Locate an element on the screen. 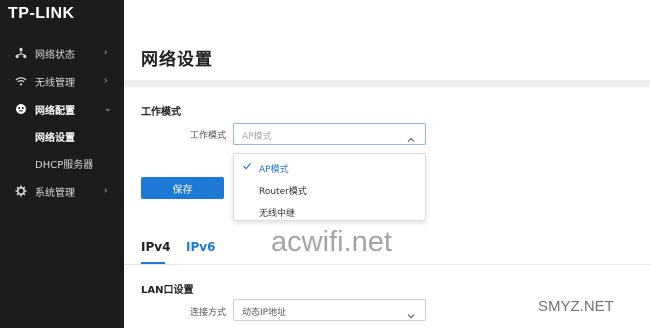 This screenshot has width=650, height=328. gear-icon is located at coordinates (21, 191).